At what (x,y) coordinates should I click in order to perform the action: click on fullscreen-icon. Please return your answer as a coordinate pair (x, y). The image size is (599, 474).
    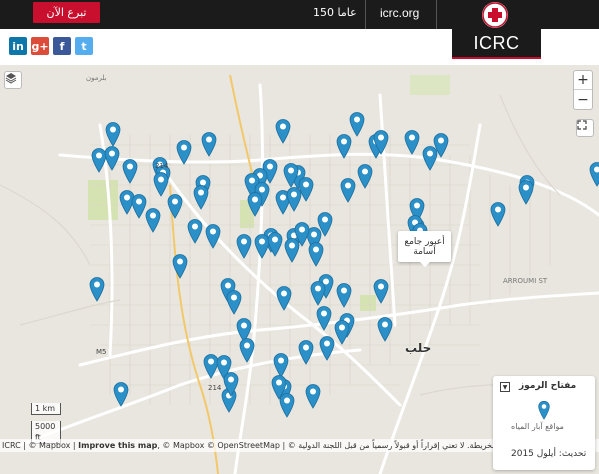
    Looking at the image, I should click on (585, 128).